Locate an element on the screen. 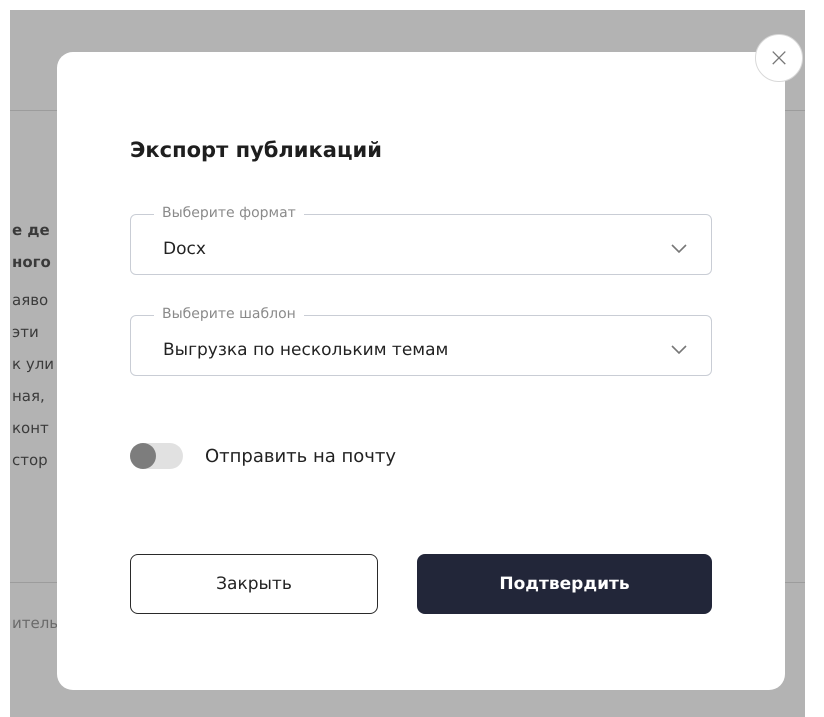  dialog-title: Экспорт публикаций is located at coordinates (256, 150).